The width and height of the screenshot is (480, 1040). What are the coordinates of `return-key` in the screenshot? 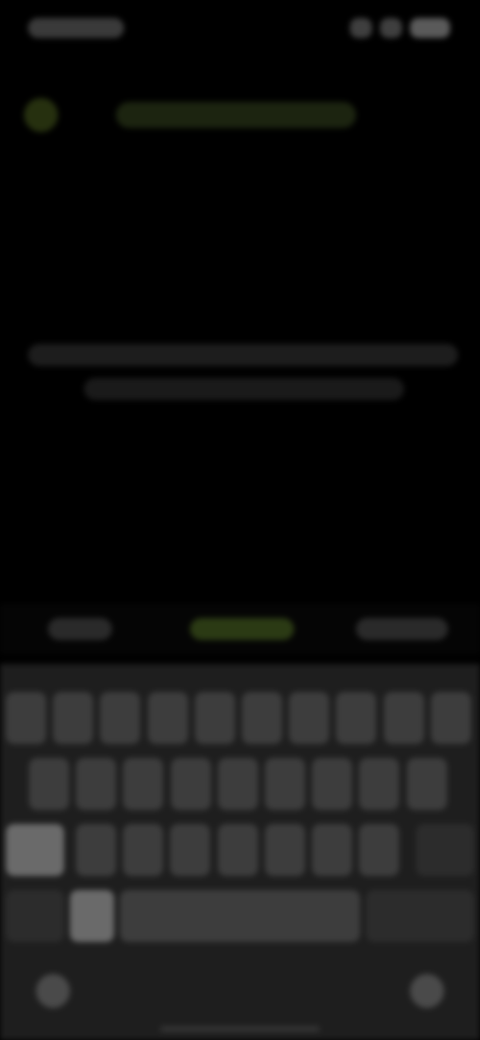 It's located at (420, 916).